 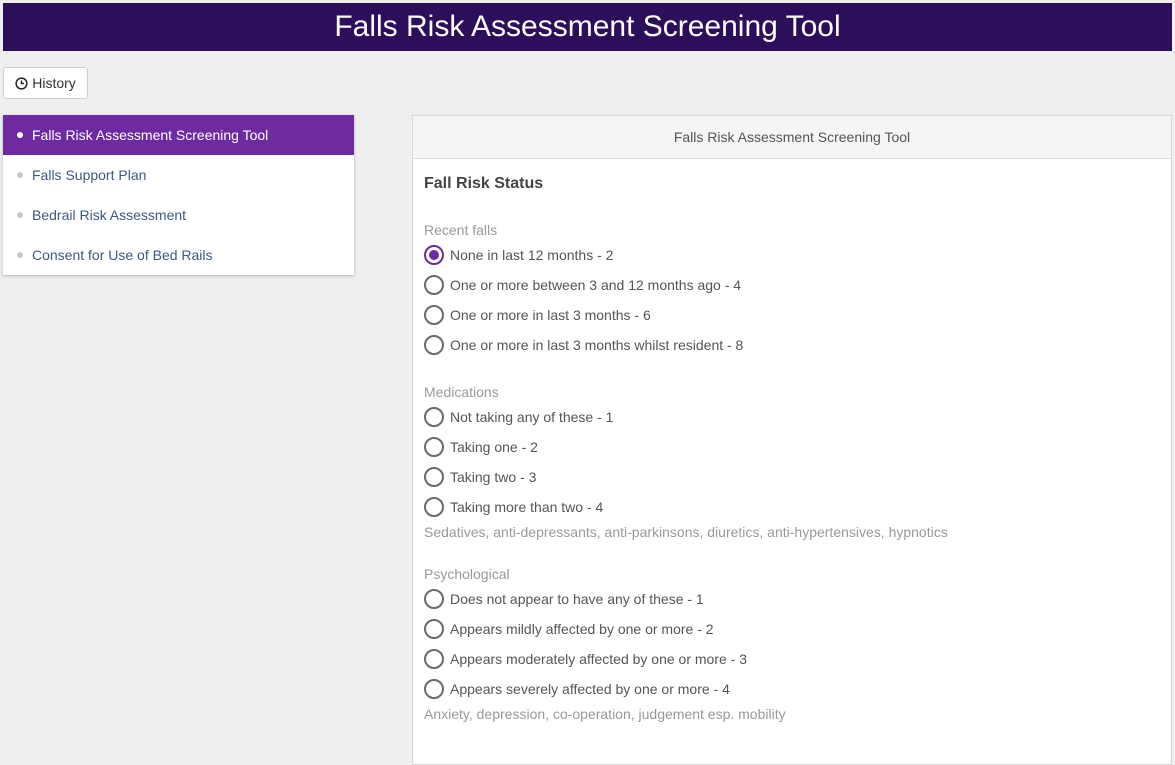 I want to click on group-label-medications: Medications, so click(x=461, y=392).